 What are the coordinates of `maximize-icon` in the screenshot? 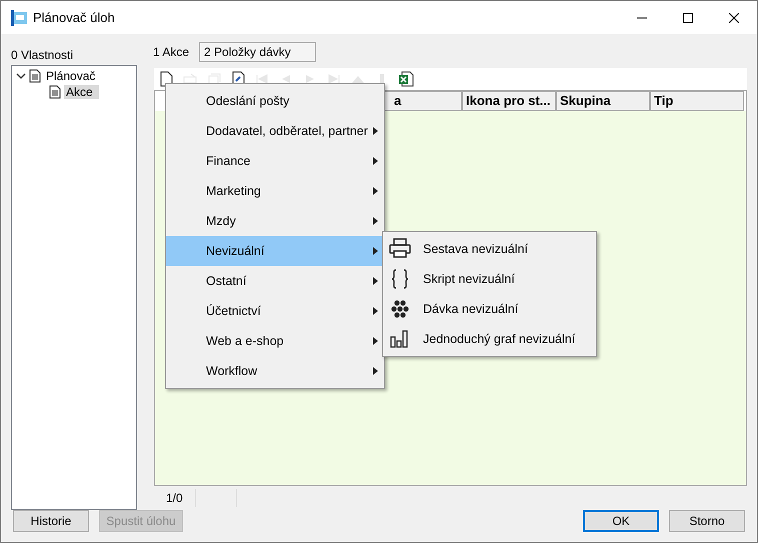 It's located at (688, 17).